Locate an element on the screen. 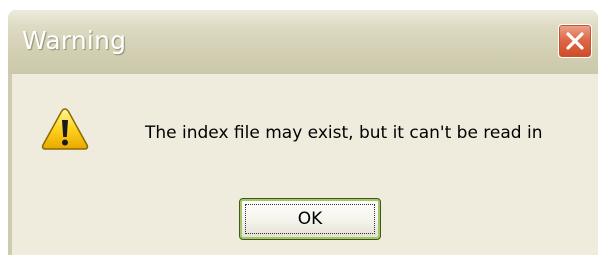 The height and width of the screenshot is (255, 598). close-icon is located at coordinates (575, 41).